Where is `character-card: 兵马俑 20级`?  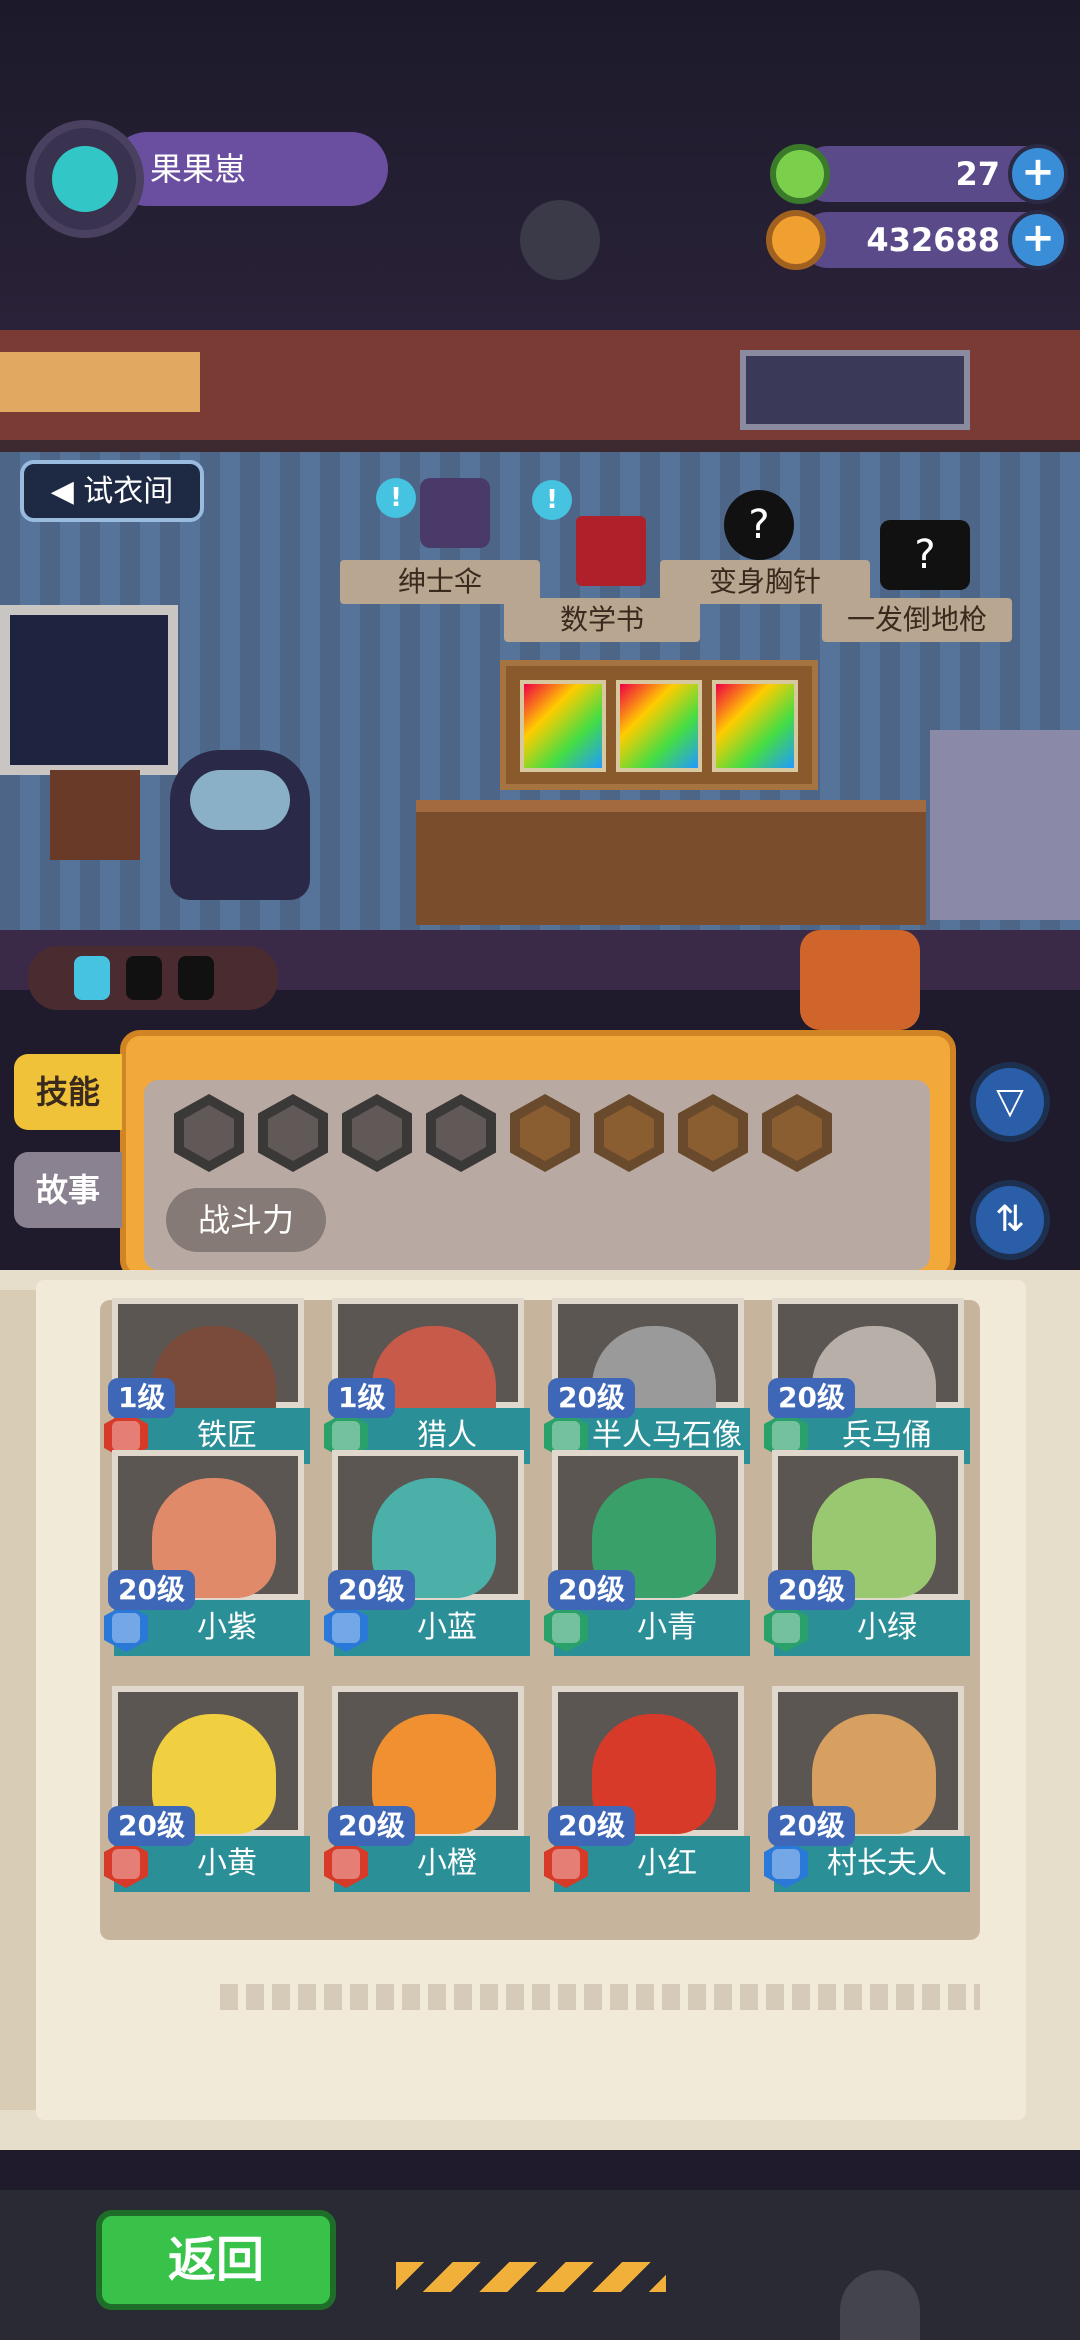 character-card: 兵马俑 20级 is located at coordinates (868, 1363).